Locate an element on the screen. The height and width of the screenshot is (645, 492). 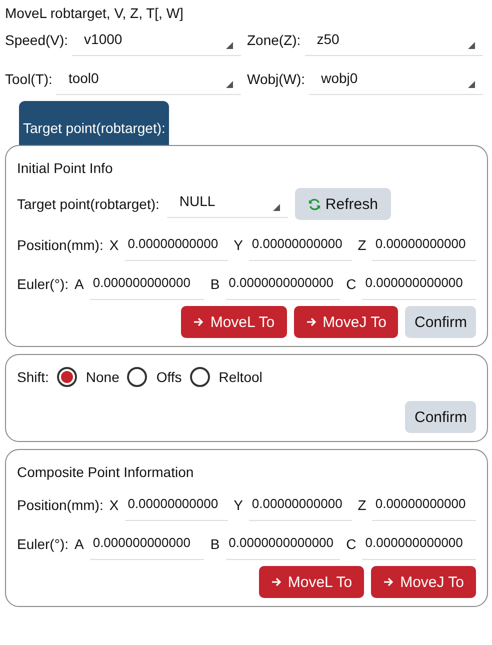
dropdown-value: wobj0 is located at coordinates (396, 77).